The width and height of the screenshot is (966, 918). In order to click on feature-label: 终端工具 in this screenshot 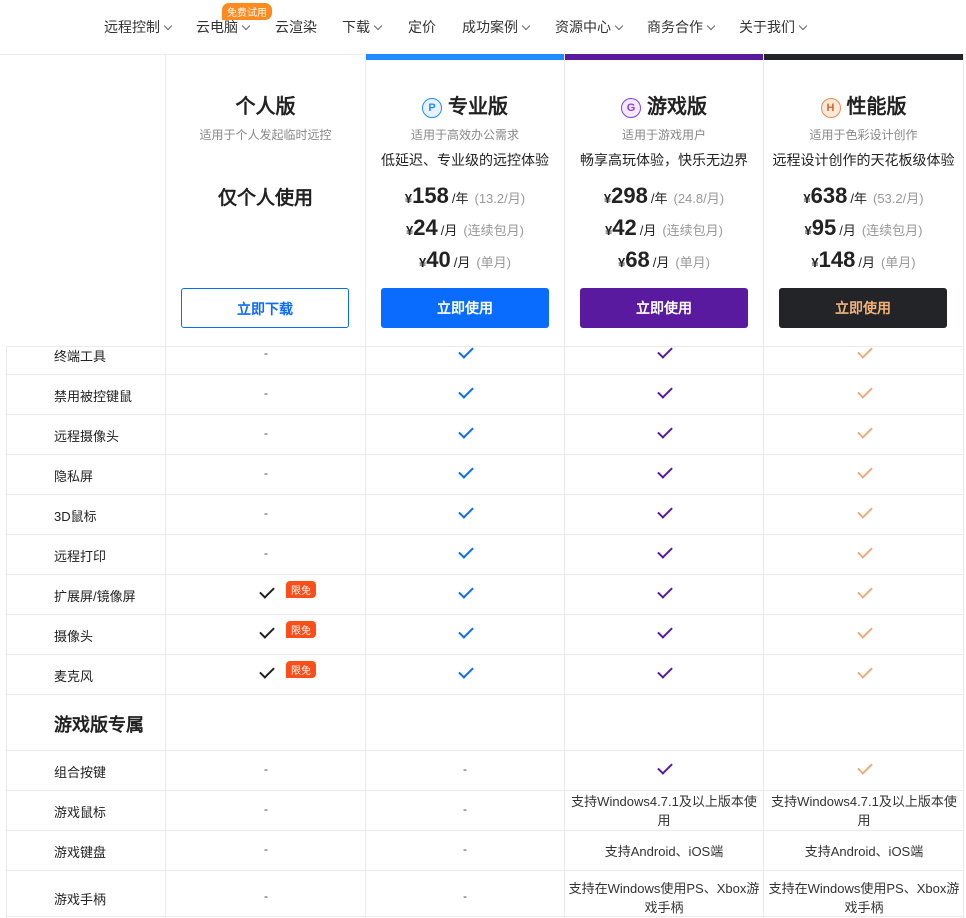, I will do `click(80, 356)`.